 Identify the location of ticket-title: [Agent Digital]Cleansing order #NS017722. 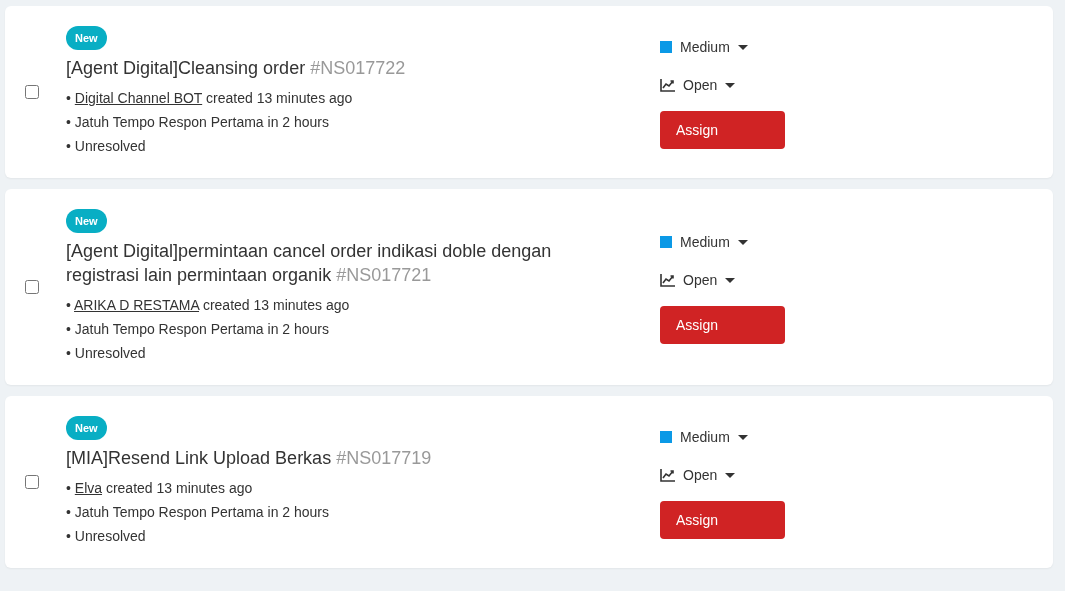
(236, 68).